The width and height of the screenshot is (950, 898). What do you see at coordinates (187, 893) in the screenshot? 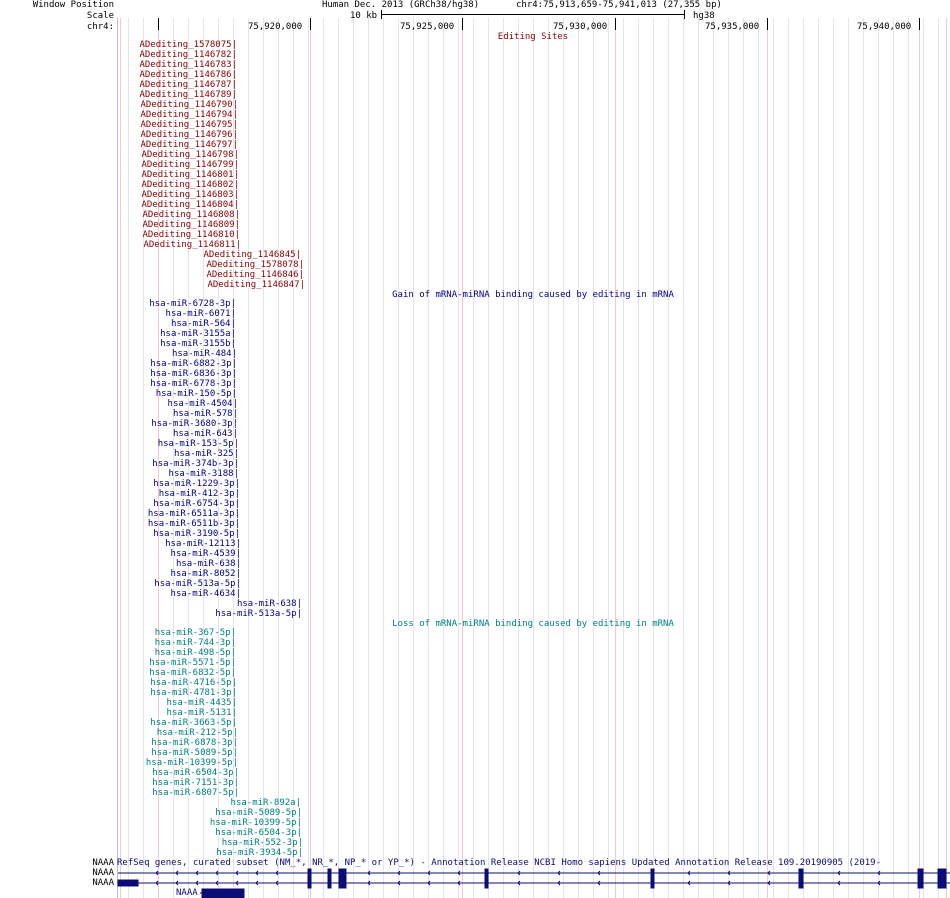
I see `gene-label-naaa: NAAA` at bounding box center [187, 893].